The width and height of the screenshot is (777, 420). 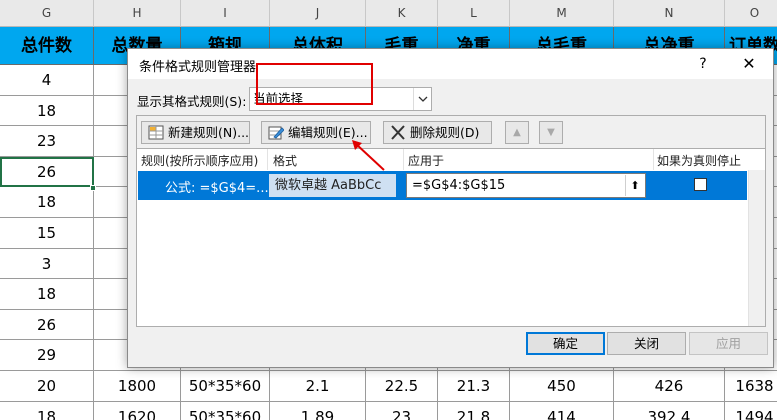 I want to click on close-icon: ✕, so click(x=749, y=64).